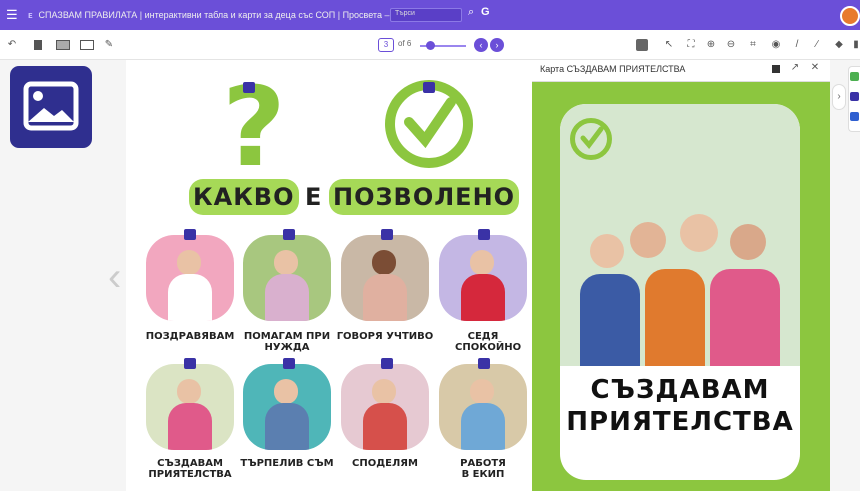 This screenshot has height=491, width=860. I want to click on audio-icon, so click(854, 96).